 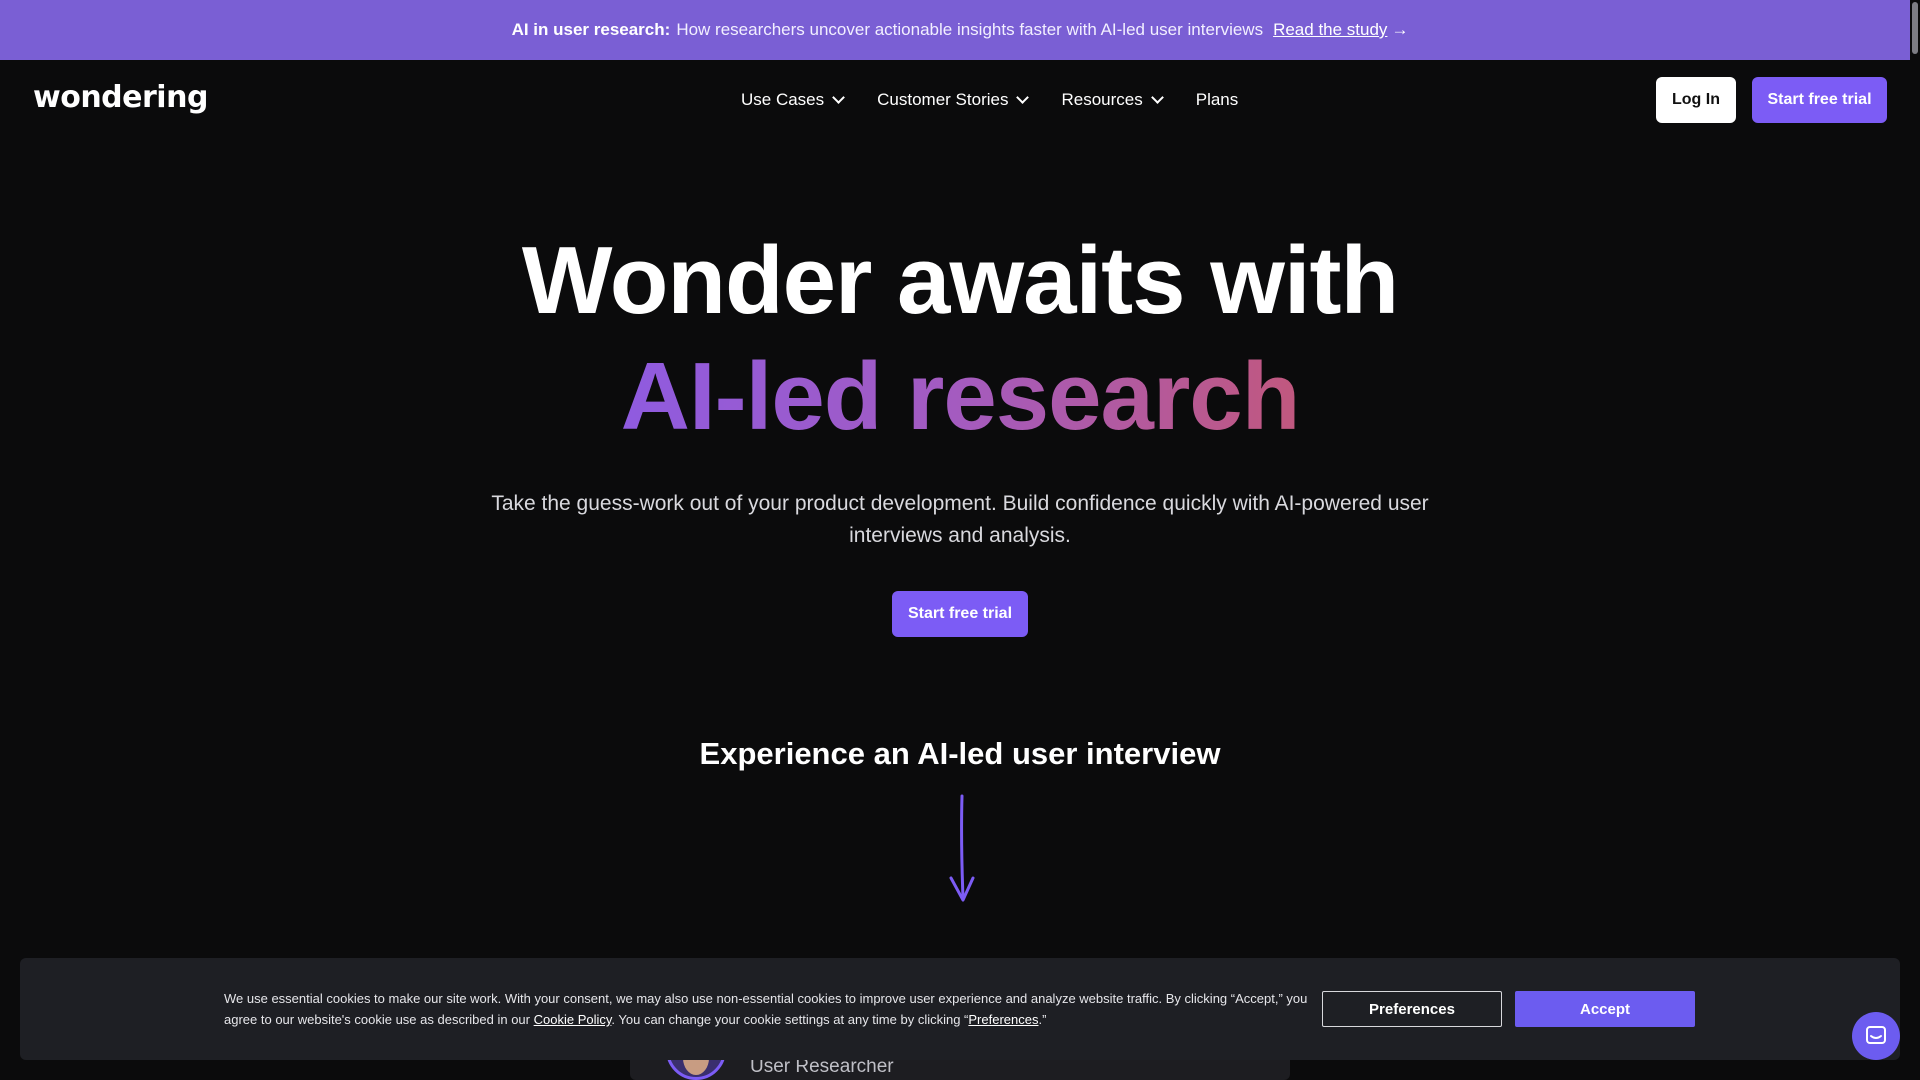 I want to click on arrow-right-icon: →, so click(x=1400, y=29).